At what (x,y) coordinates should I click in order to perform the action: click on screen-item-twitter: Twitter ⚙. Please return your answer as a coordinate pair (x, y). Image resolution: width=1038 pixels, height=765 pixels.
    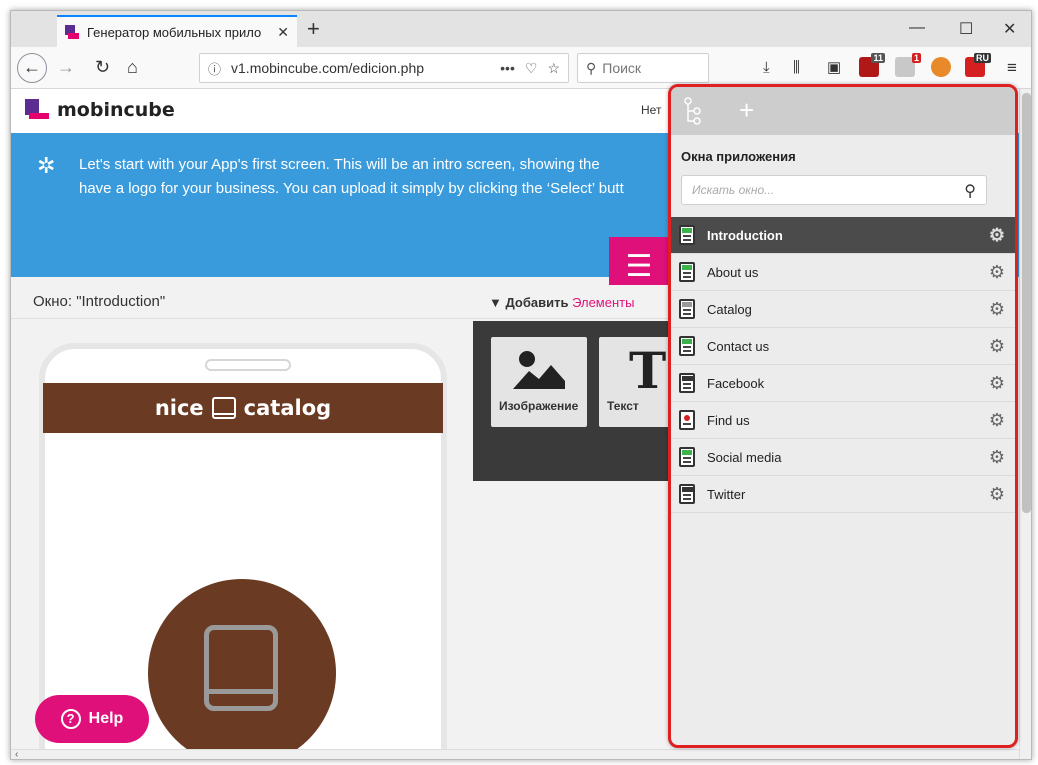
    Looking at the image, I should click on (843, 494).